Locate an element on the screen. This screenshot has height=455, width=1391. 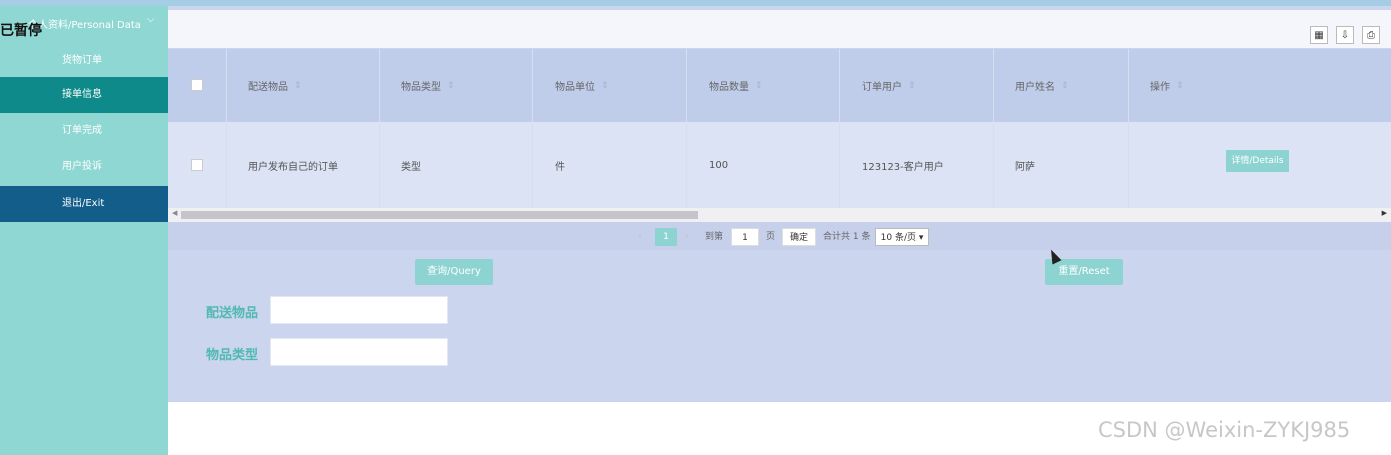
prev-page-icon: ‹ is located at coordinates (640, 237).